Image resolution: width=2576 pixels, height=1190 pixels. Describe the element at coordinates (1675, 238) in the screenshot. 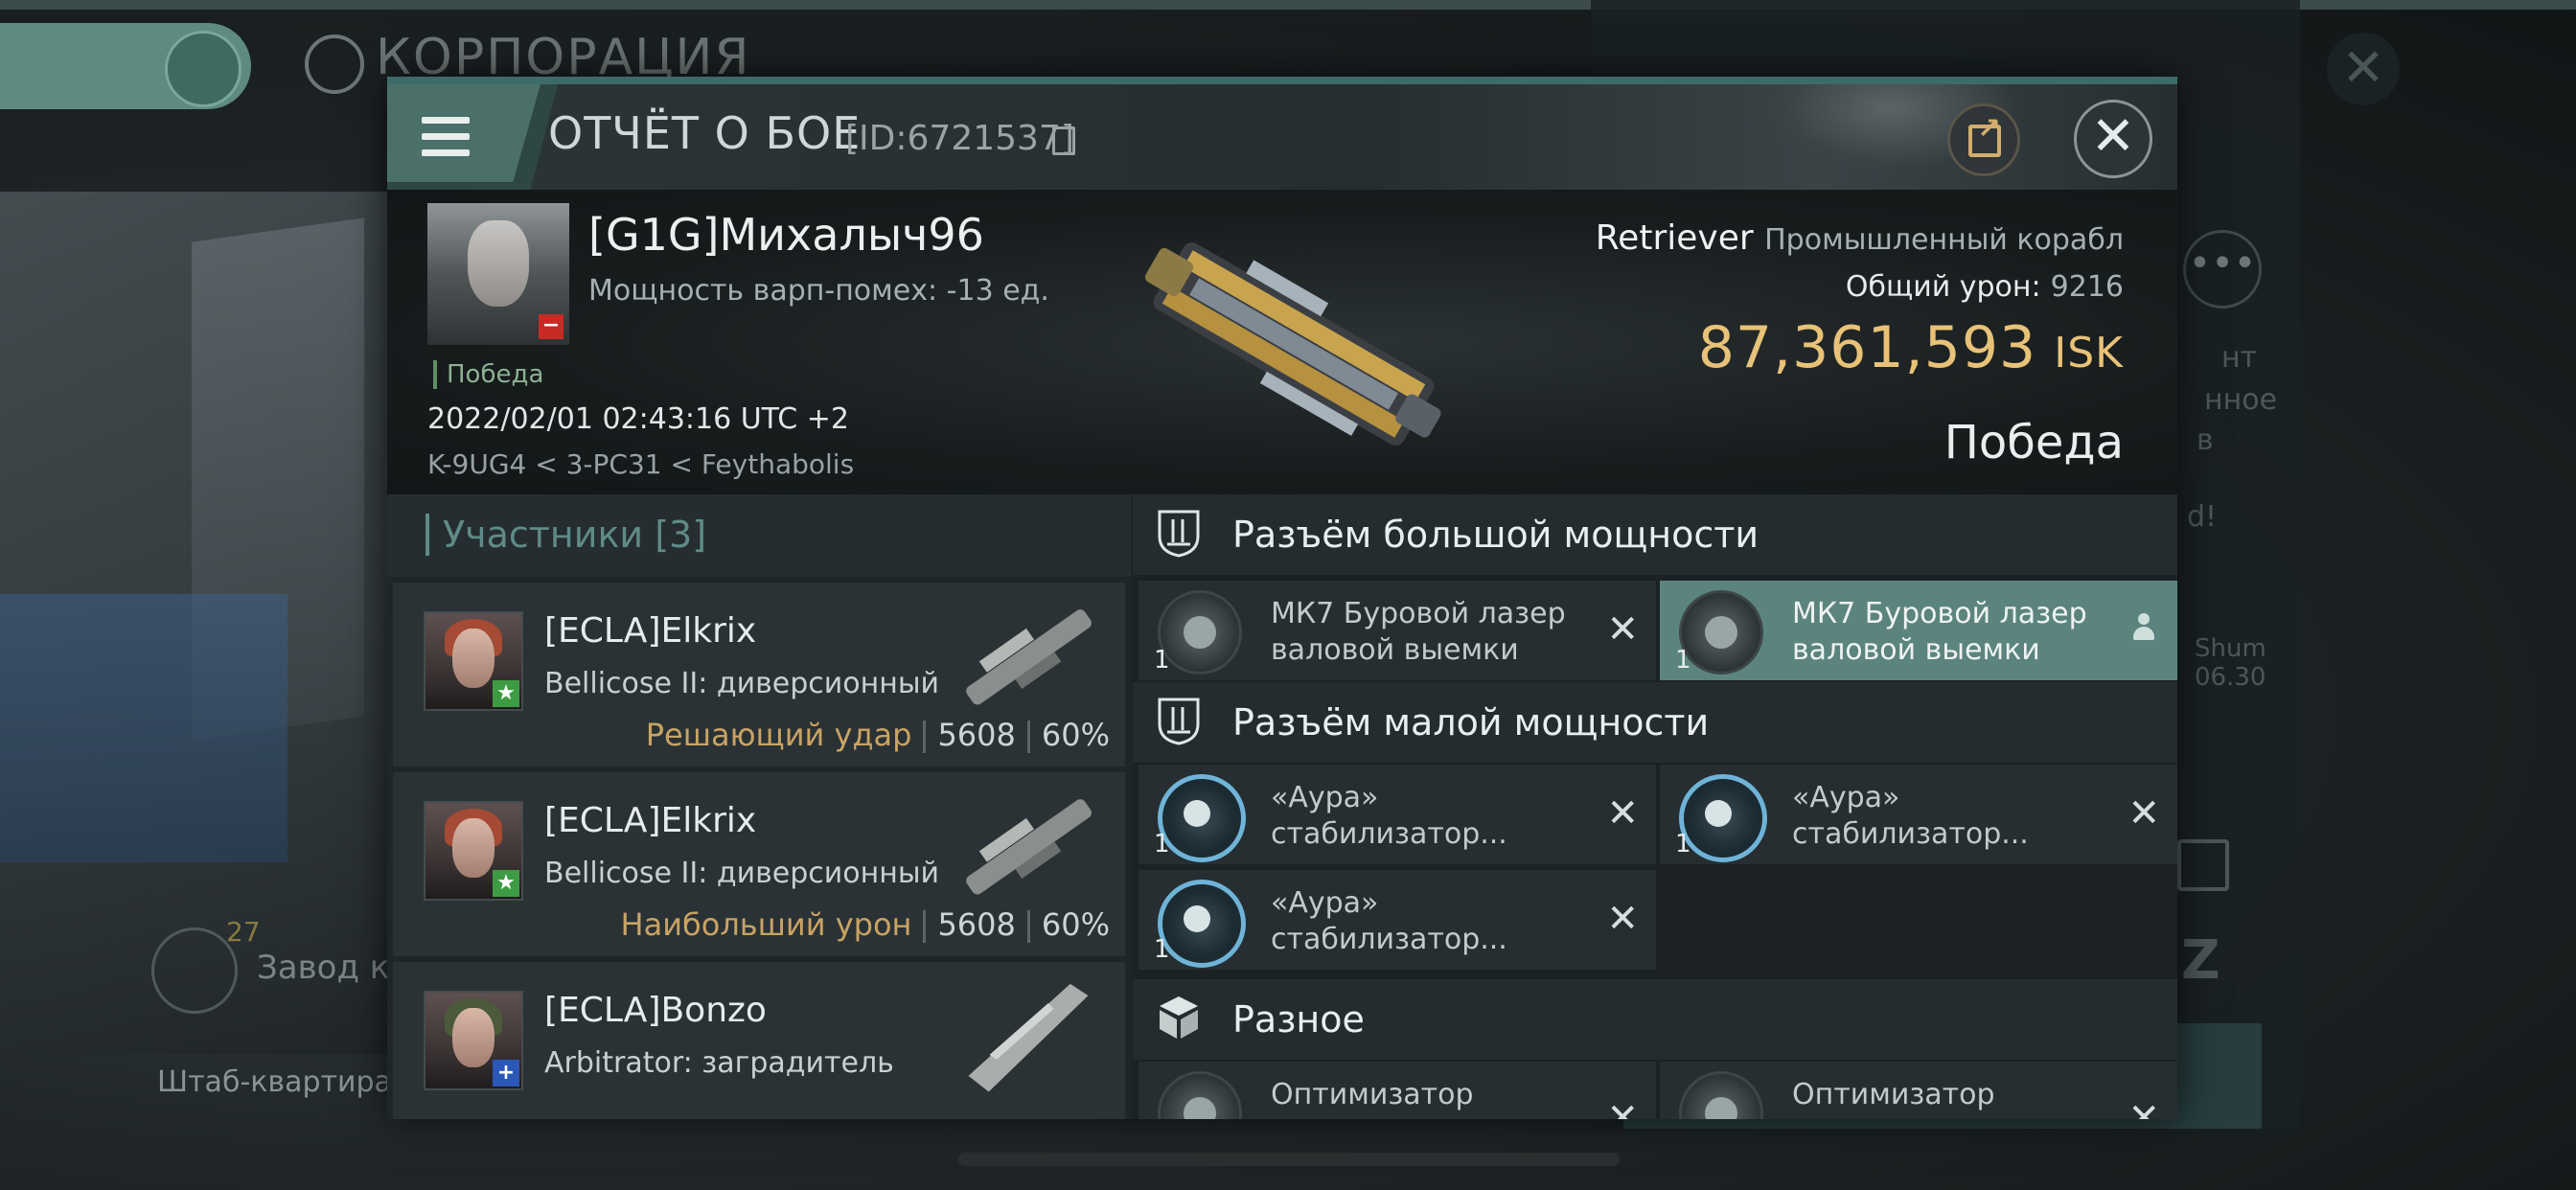

I see `ship-name: Retriever` at that location.